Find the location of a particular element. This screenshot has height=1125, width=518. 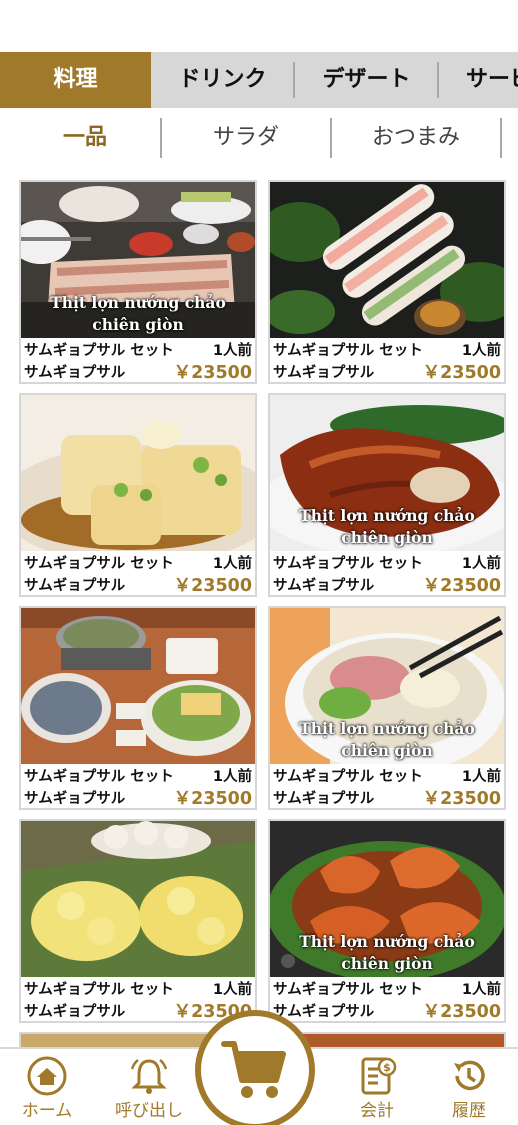

nav-checkout: $ 会計 is located at coordinates (377, 1090).